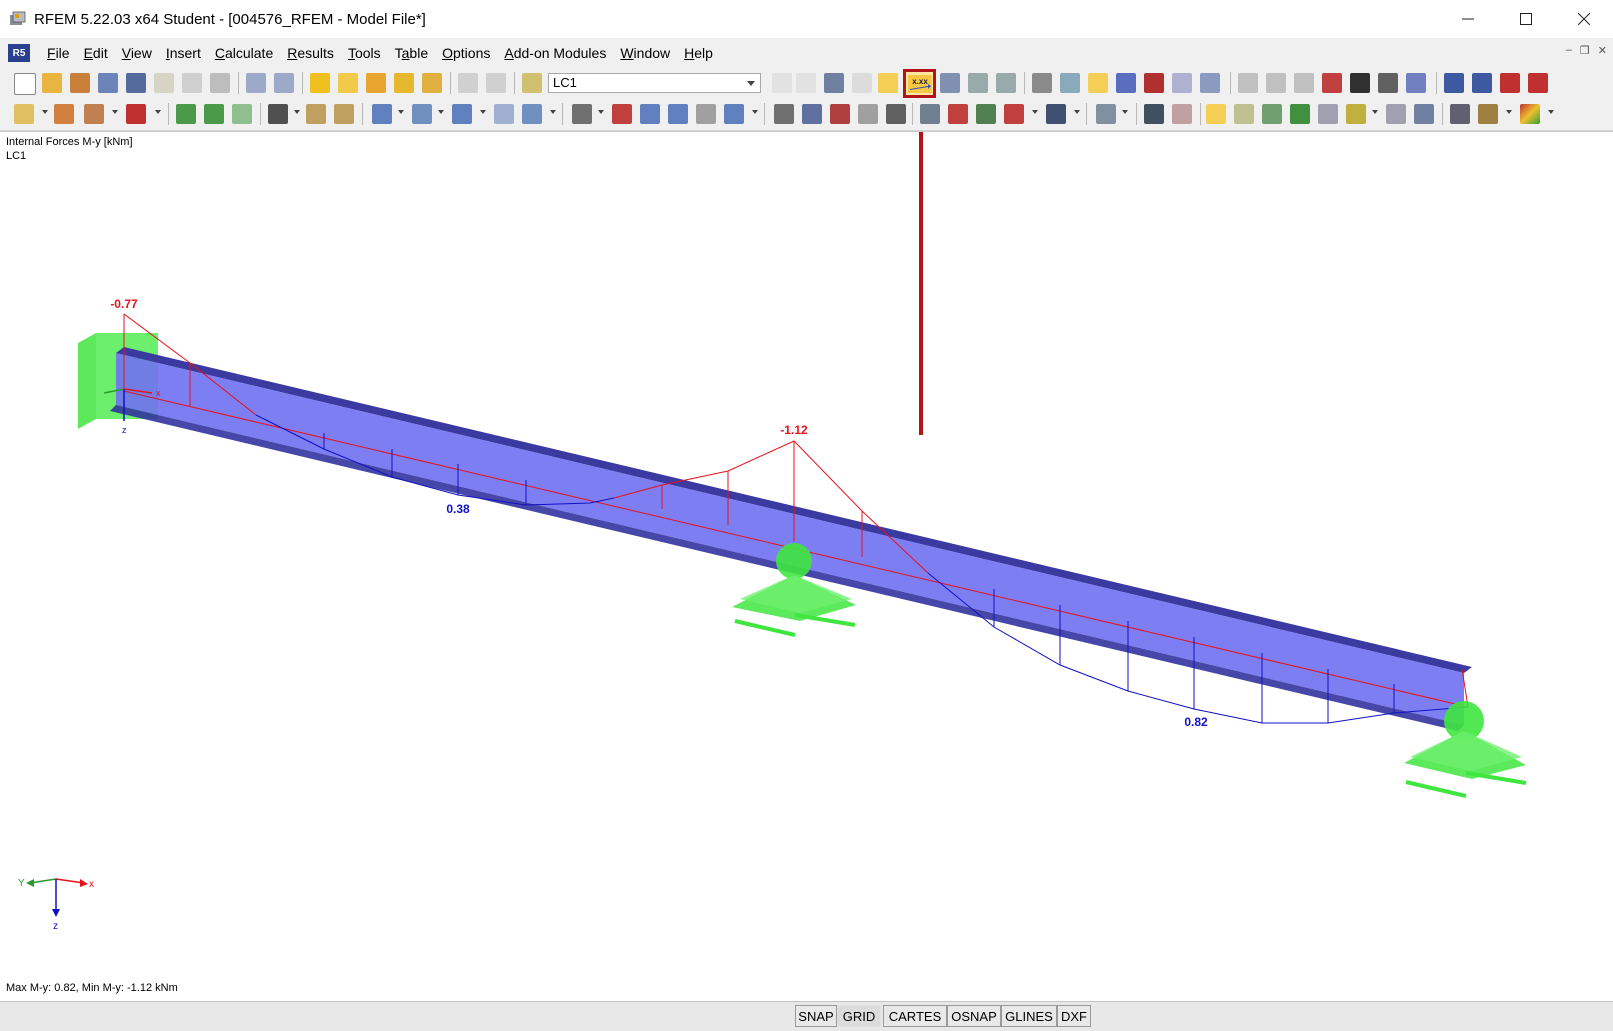 The width and height of the screenshot is (1613, 1031). What do you see at coordinates (1304, 83) in the screenshot?
I see `mirror-icon` at bounding box center [1304, 83].